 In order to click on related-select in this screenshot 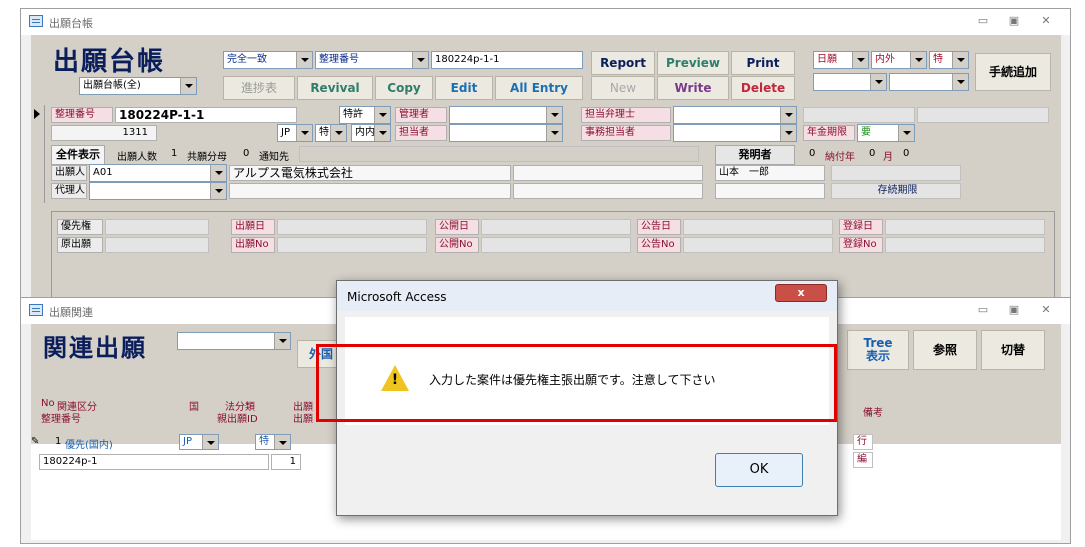, I will do `click(234, 341)`.